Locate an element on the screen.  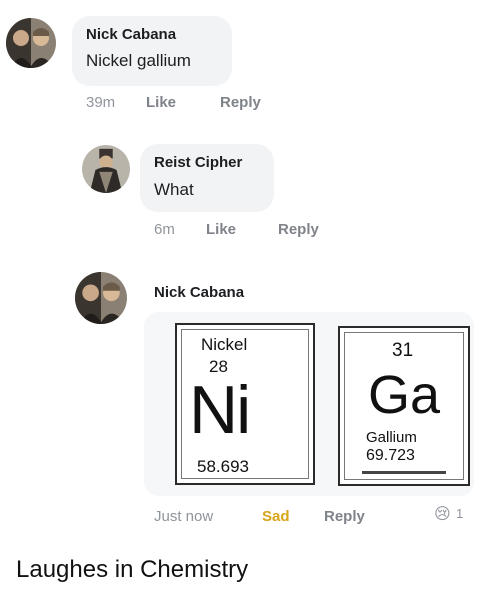
nickel-symbol: Ni is located at coordinates (220, 410).